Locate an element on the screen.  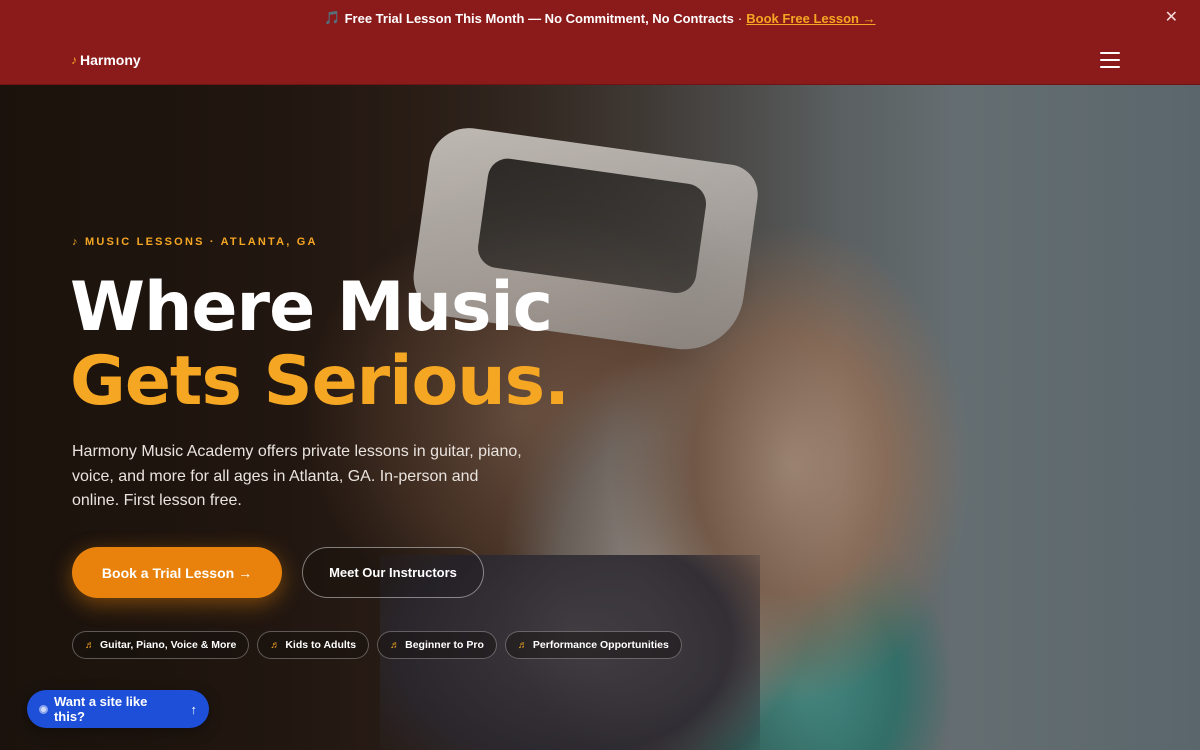
site-header: ♪ Harmony is located at coordinates (600, 60).